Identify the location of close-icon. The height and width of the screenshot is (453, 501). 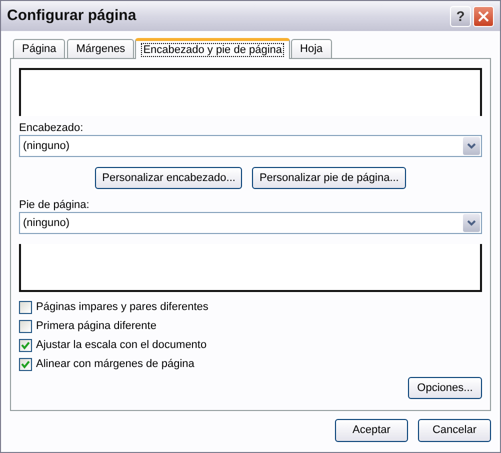
(483, 16).